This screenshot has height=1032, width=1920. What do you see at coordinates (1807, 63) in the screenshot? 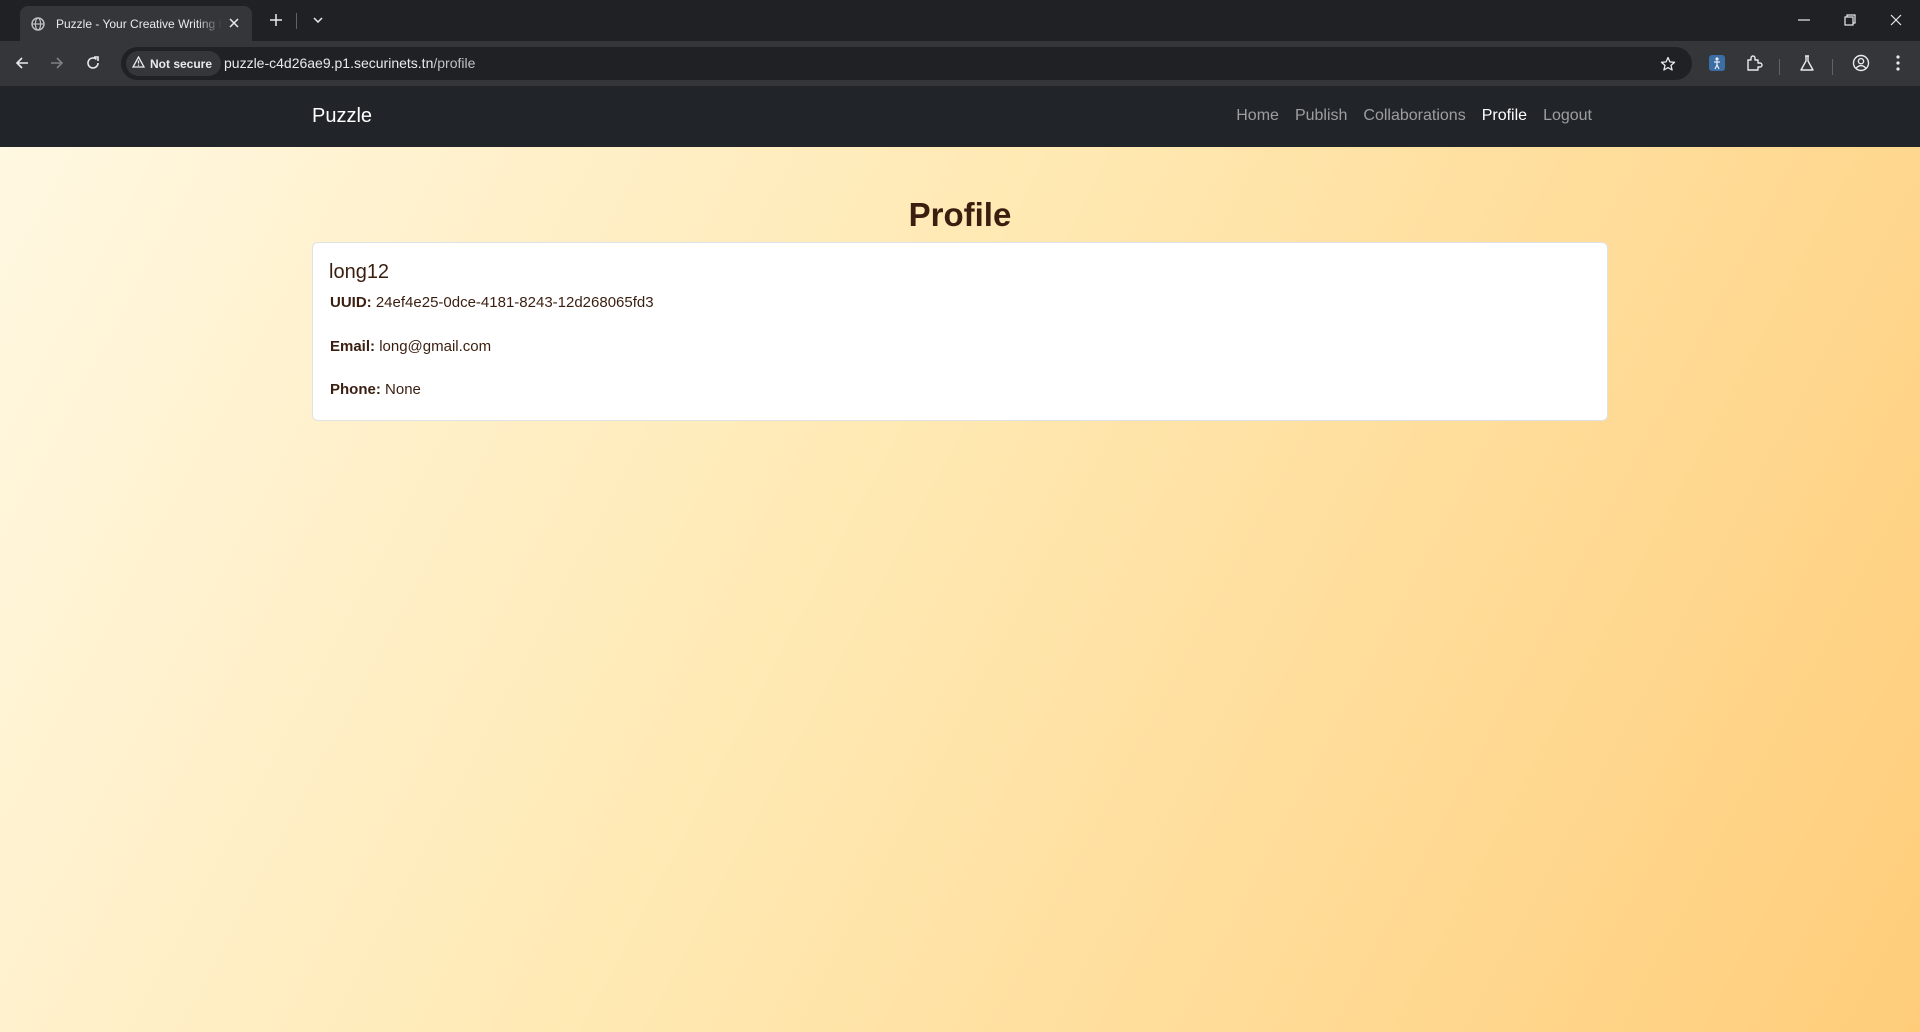
I see `labs-flask-icon` at bounding box center [1807, 63].